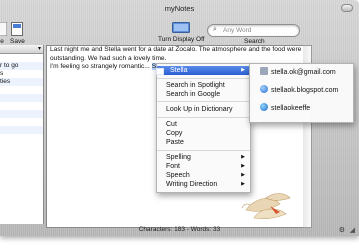 This screenshot has height=248, width=359. I want to click on window-title: myNotes, so click(179, 8).